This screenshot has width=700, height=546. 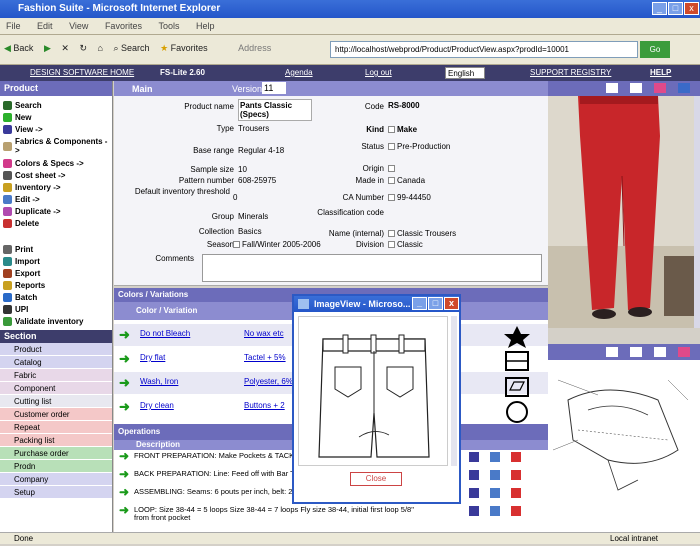 What do you see at coordinates (406, 180) in the screenshot?
I see `made-in-field: Canada` at bounding box center [406, 180].